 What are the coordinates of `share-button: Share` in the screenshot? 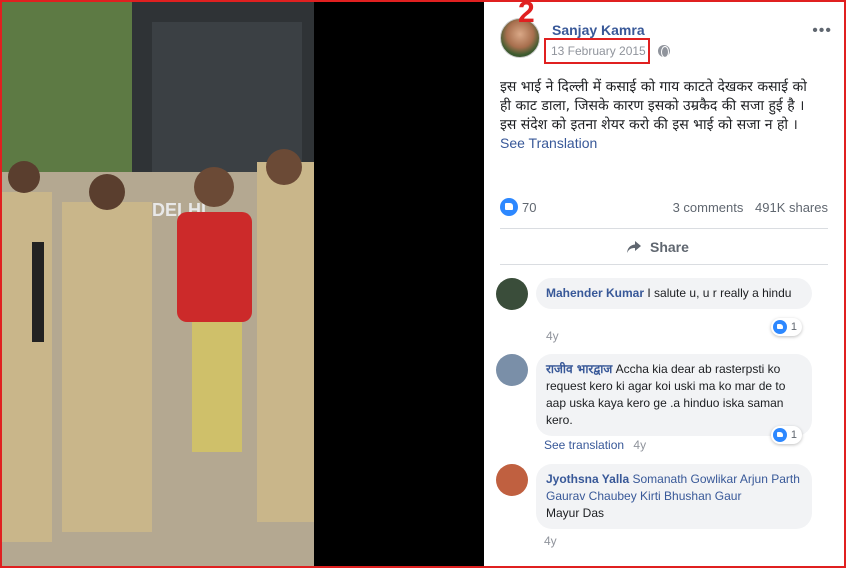 It's located at (657, 247).